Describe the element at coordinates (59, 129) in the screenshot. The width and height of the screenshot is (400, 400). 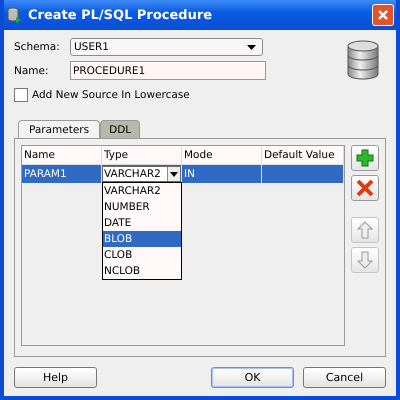
I see `tab: Parameters` at that location.